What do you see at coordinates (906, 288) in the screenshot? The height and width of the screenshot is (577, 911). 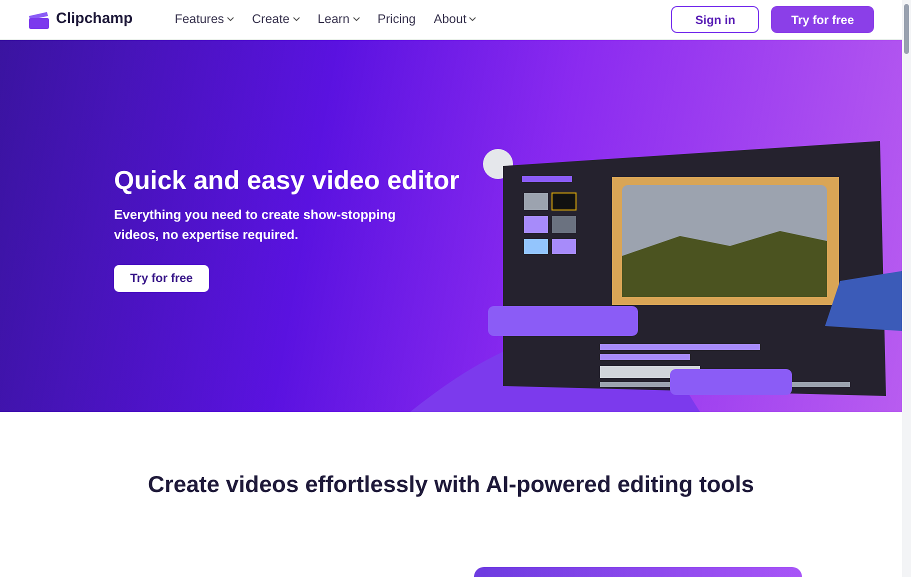 I see `scrollbar` at bounding box center [906, 288].